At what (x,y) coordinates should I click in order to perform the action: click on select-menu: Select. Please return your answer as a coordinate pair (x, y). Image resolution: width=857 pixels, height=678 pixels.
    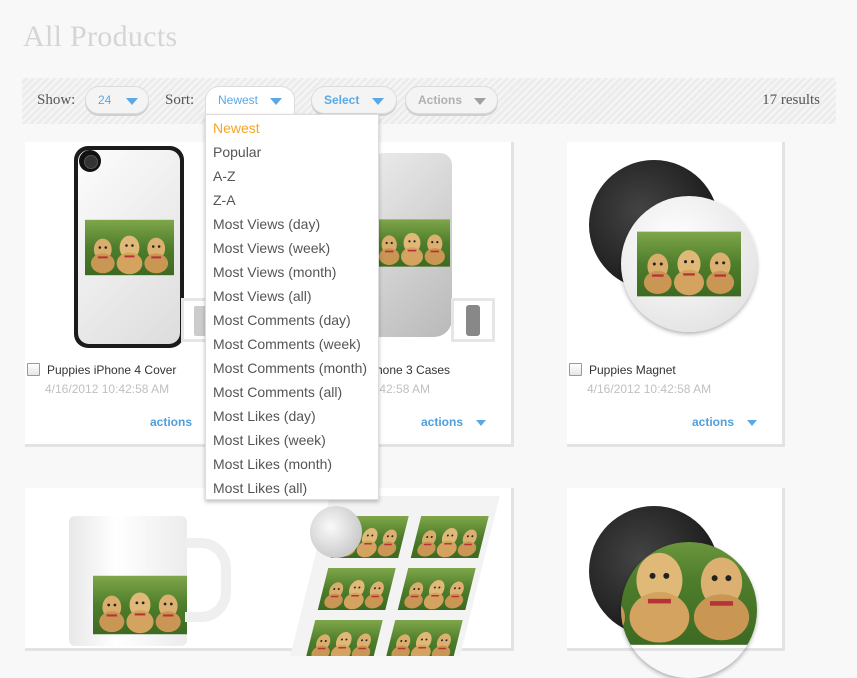
    Looking at the image, I should click on (354, 100).